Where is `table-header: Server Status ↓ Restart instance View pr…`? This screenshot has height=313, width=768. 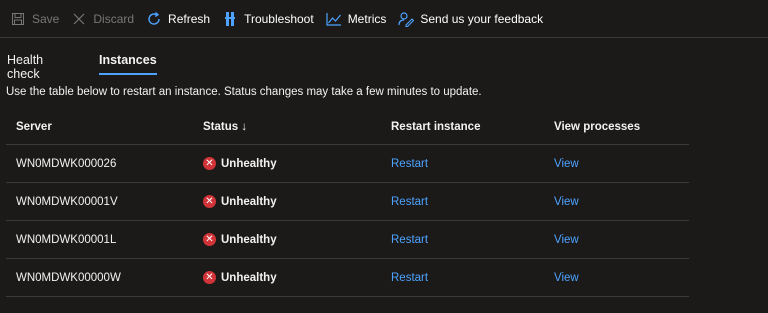 table-header: Server Status ↓ Restart instance View pr… is located at coordinates (347, 127).